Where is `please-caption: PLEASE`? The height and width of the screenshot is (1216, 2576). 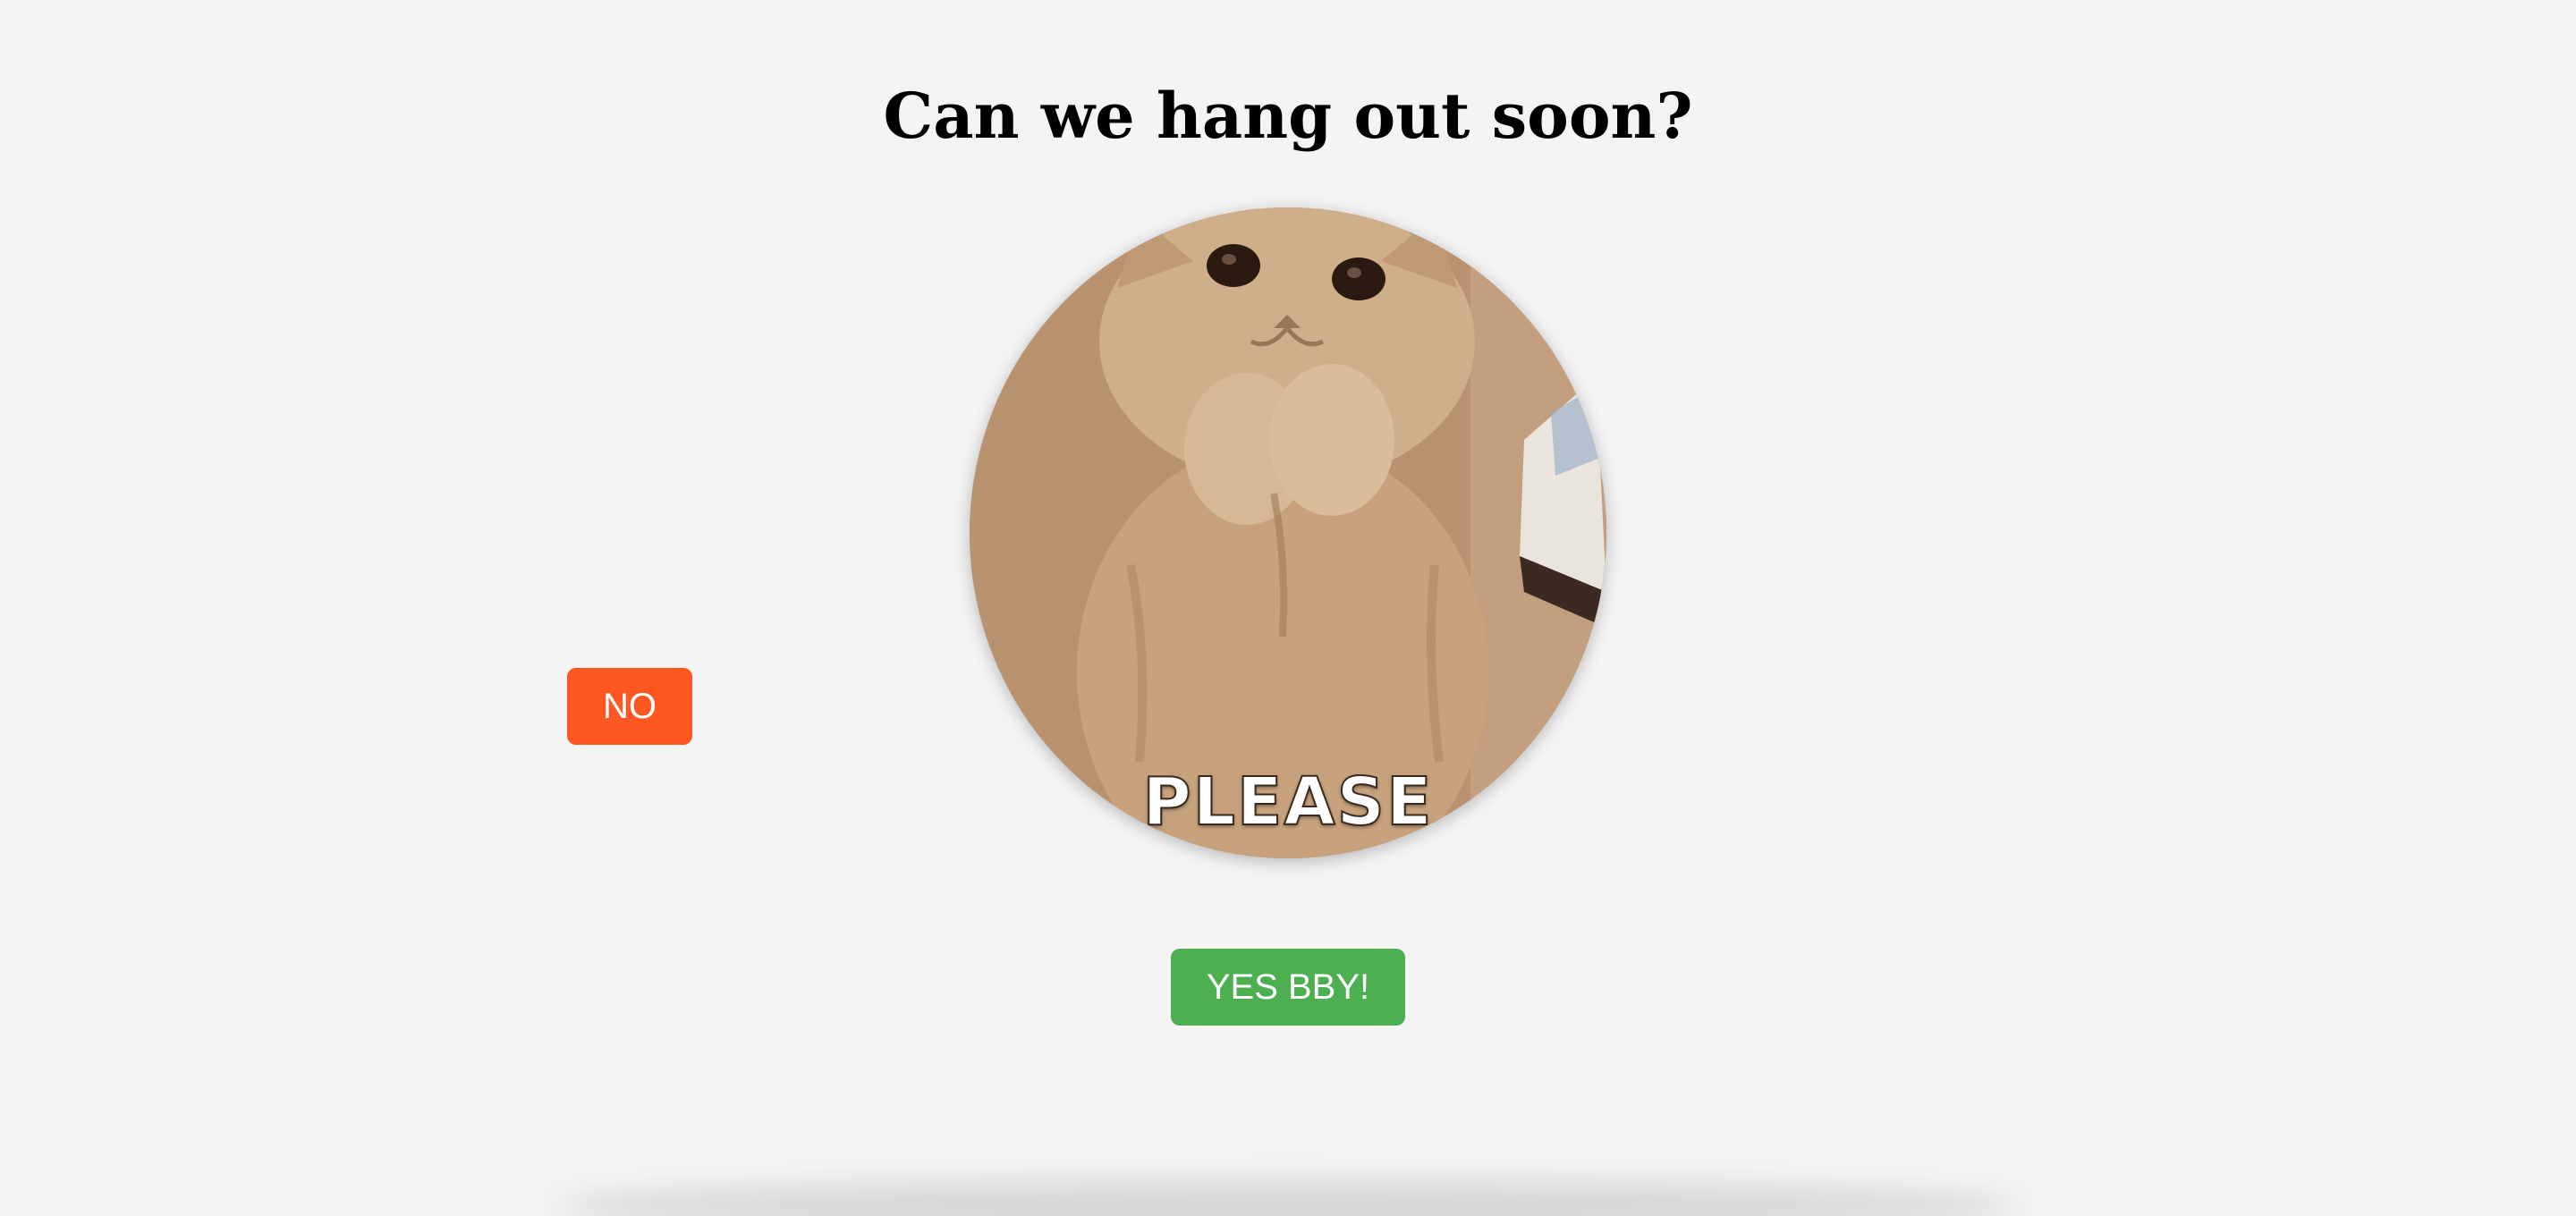 please-caption: PLEASE is located at coordinates (1287, 802).